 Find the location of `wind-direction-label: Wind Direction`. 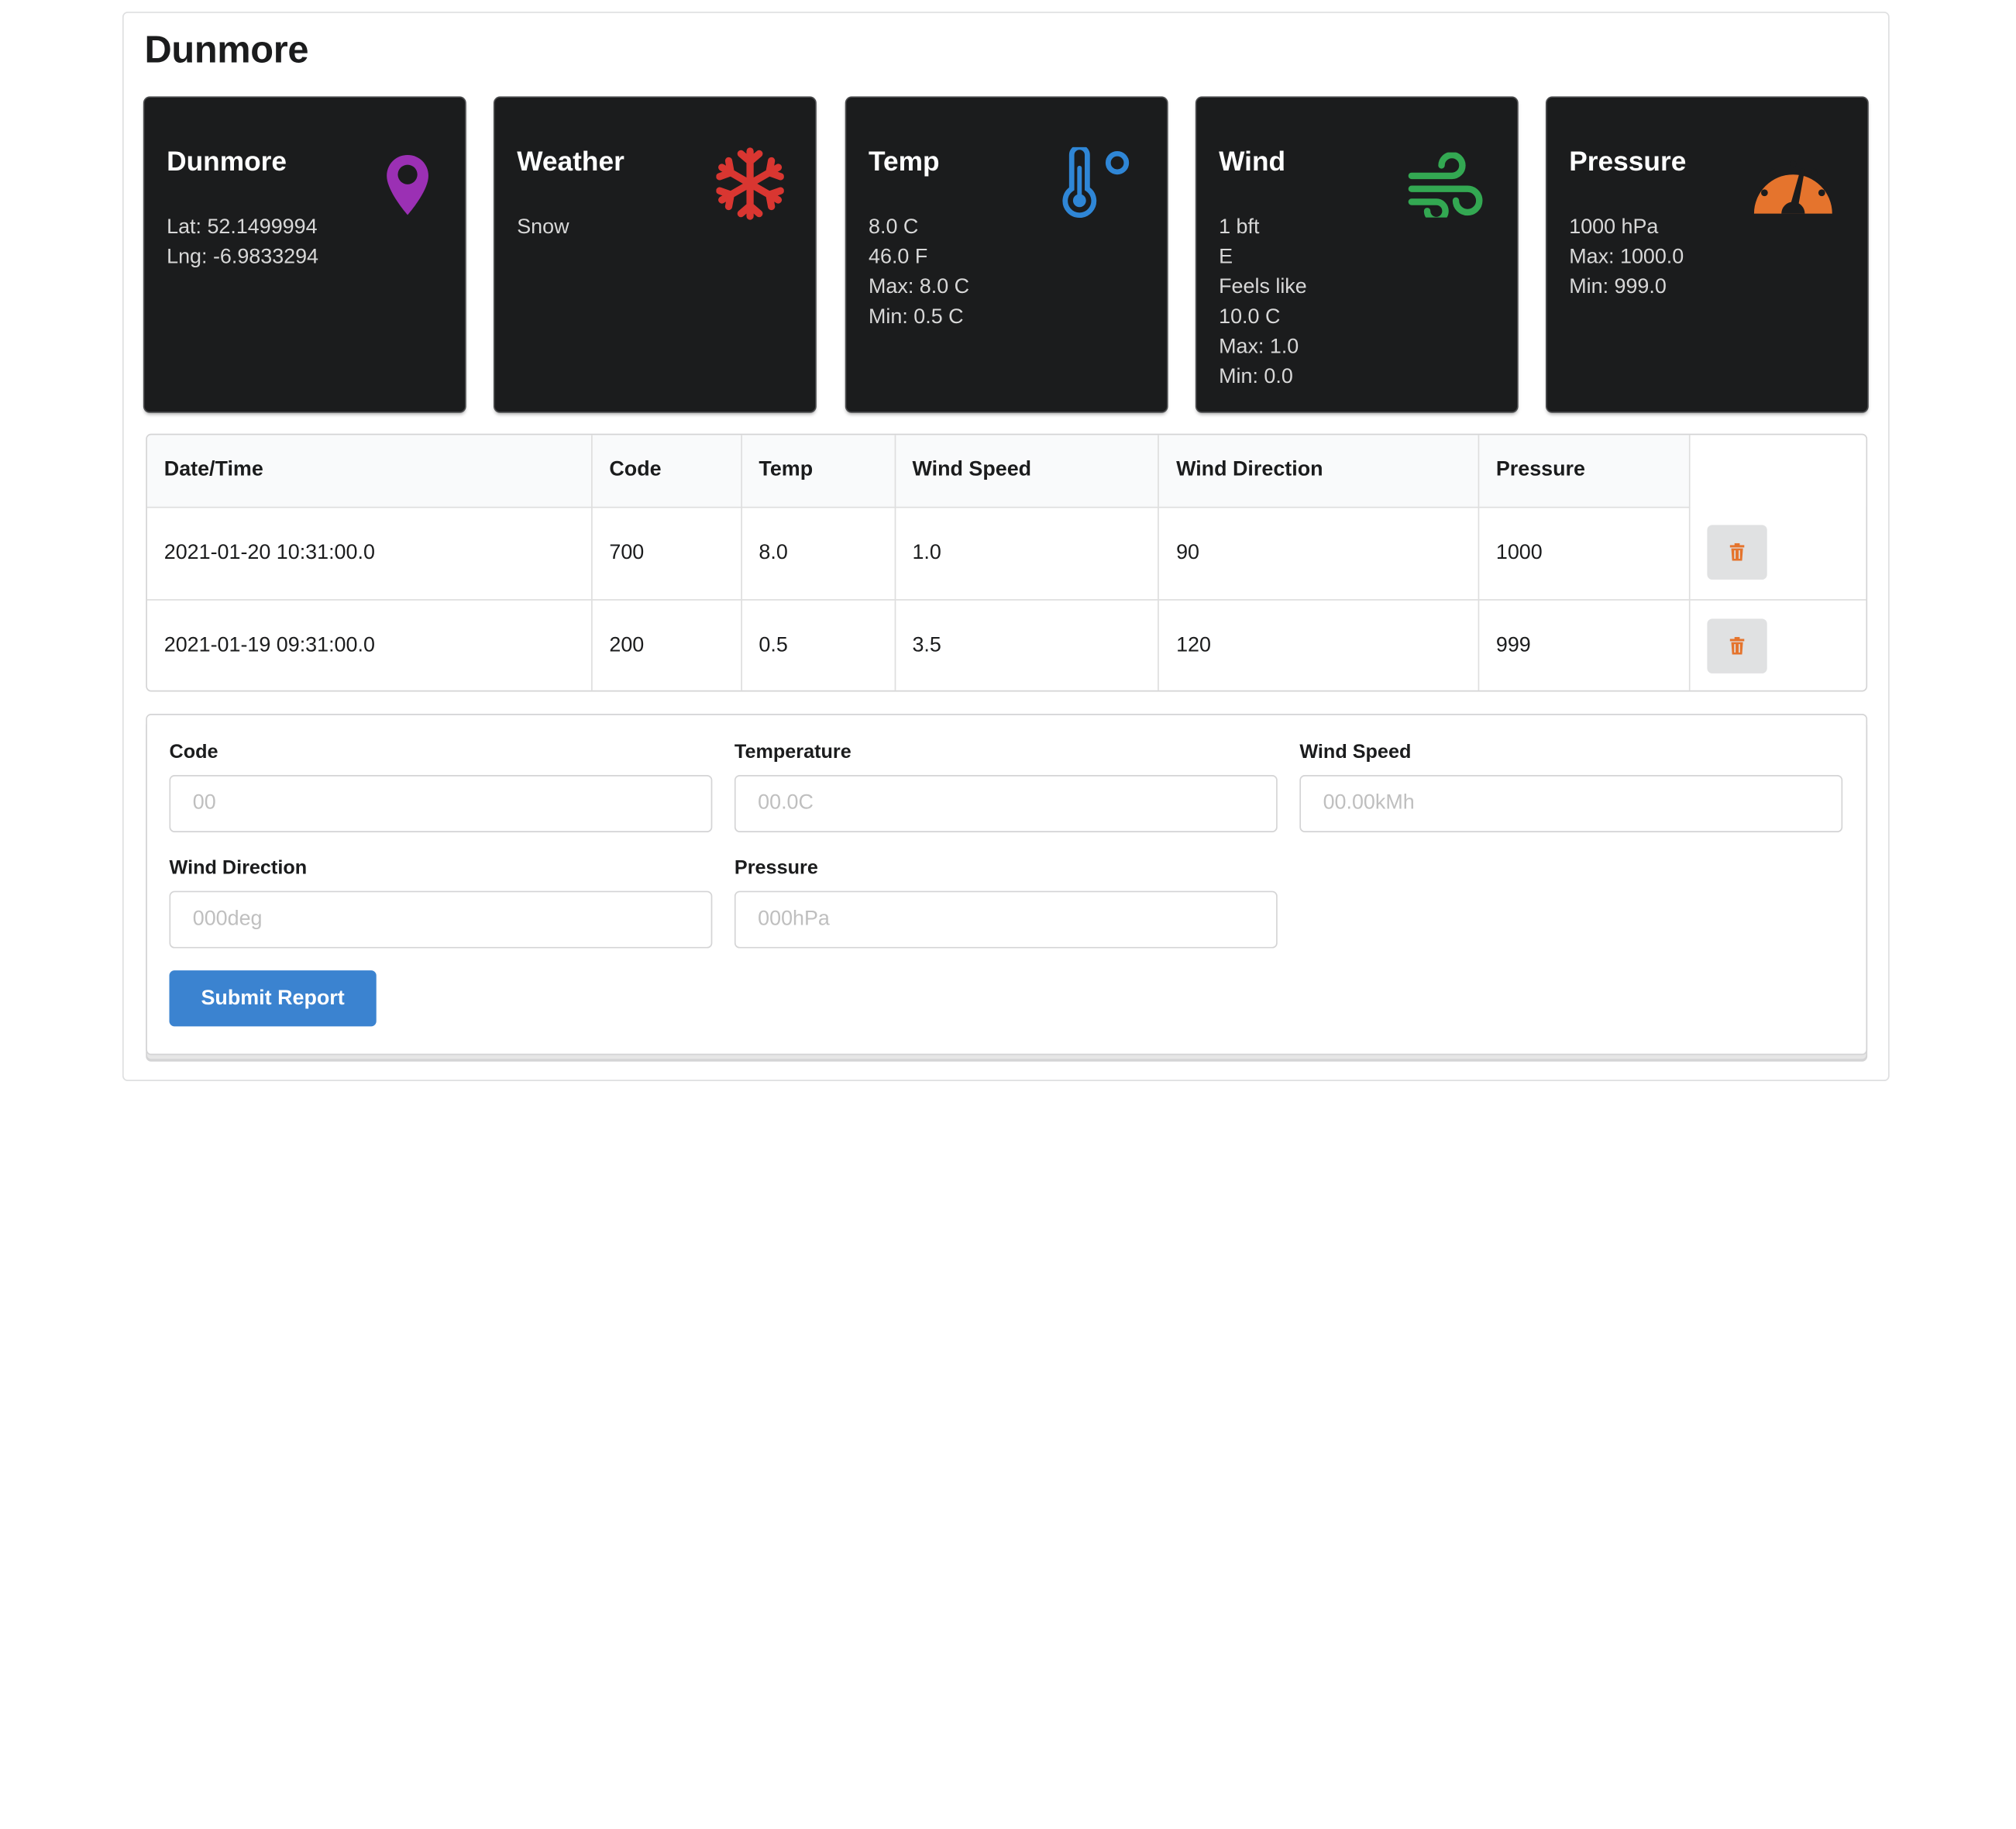

wind-direction-label: Wind Direction is located at coordinates (239, 868).